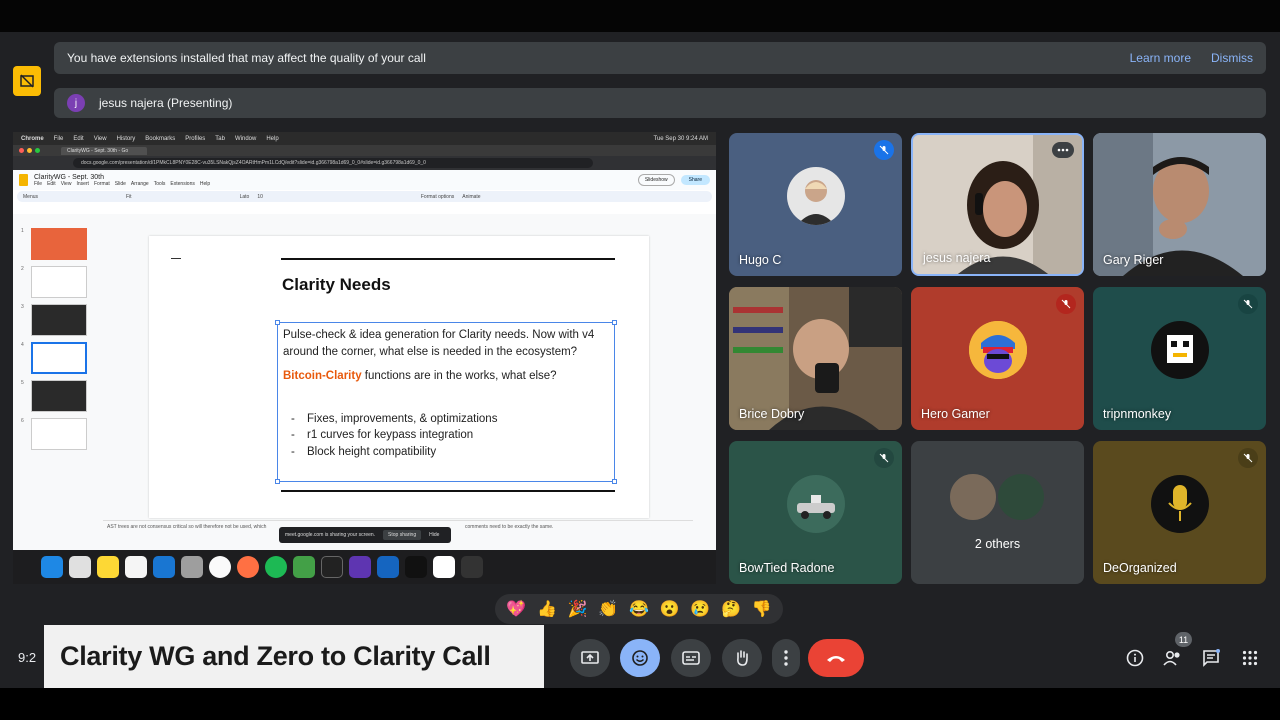 Image resolution: width=1280 pixels, height=720 pixels. I want to click on browser-tabstrip: ClarityWG - Sept. 30th - Go, so click(364, 150).